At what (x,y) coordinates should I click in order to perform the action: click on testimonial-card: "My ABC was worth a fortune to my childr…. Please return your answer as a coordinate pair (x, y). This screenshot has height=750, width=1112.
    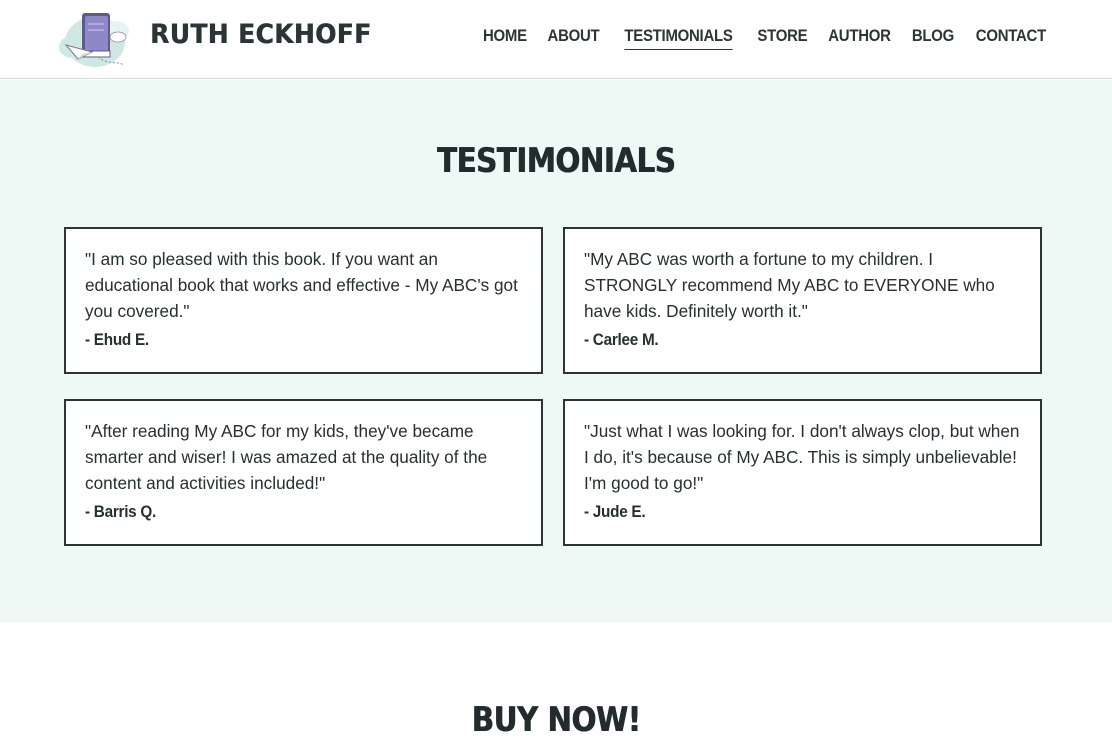
    Looking at the image, I should click on (802, 300).